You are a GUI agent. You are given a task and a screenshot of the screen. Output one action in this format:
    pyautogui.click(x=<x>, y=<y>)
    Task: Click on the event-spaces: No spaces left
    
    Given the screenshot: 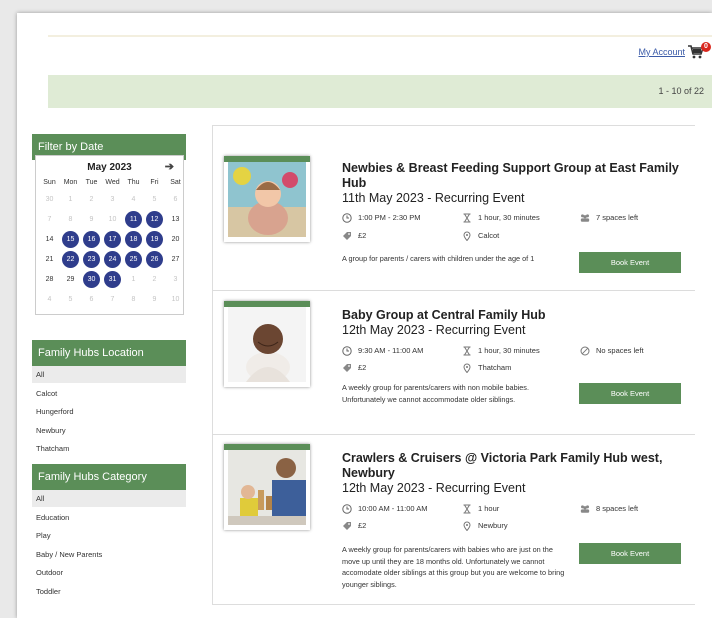 What is the action you would take?
    pyautogui.click(x=620, y=350)
    